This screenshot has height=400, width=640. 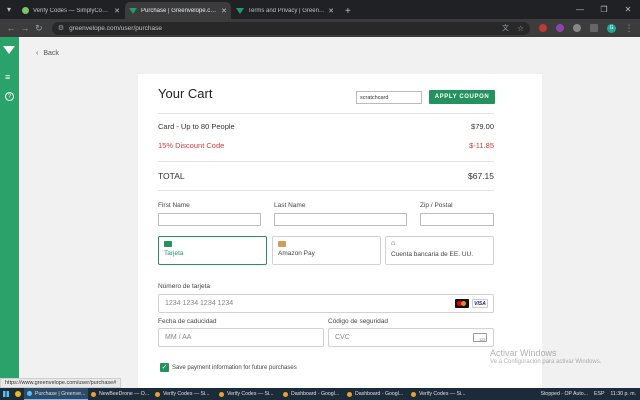 I want to click on site-info-icon: ⚙, so click(x=61, y=28).